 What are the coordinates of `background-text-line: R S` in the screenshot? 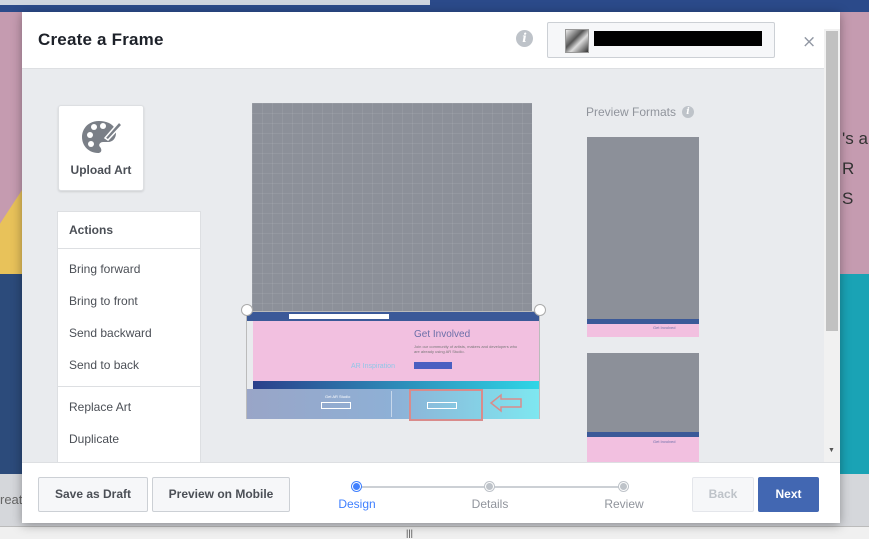 It's located at (848, 183).